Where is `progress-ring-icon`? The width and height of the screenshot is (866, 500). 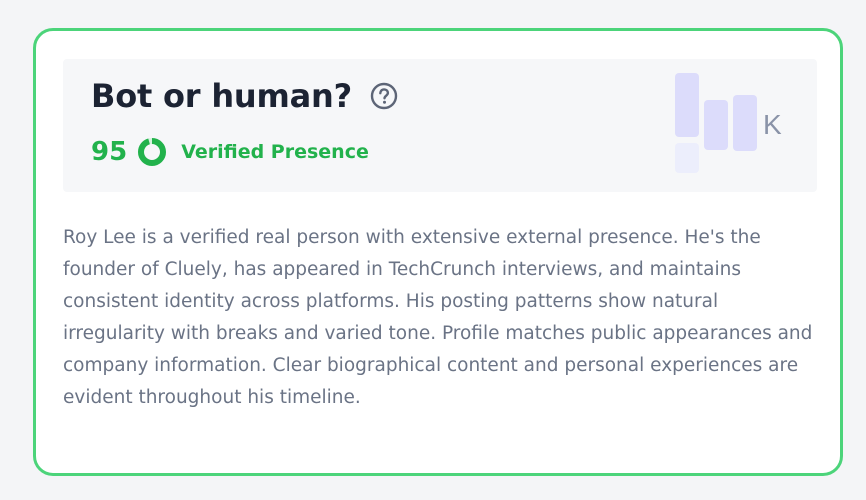 progress-ring-icon is located at coordinates (152, 152).